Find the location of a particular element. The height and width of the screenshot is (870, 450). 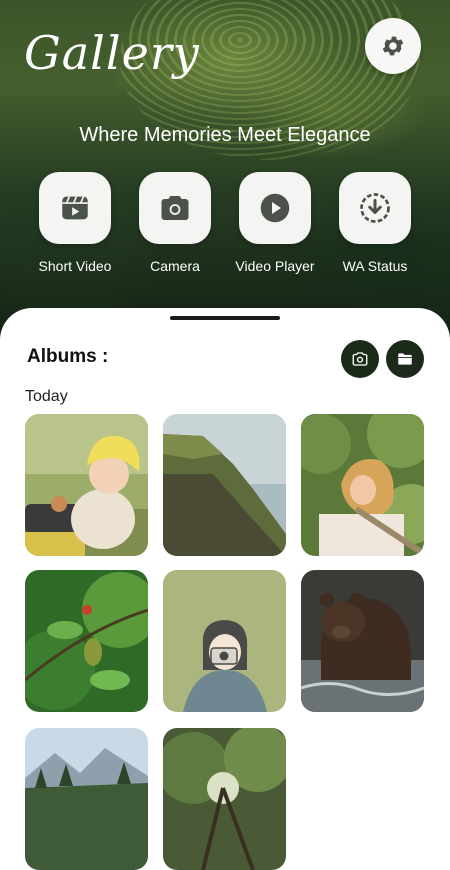

tagline: Where Memories Meet Elegance is located at coordinates (225, 135).